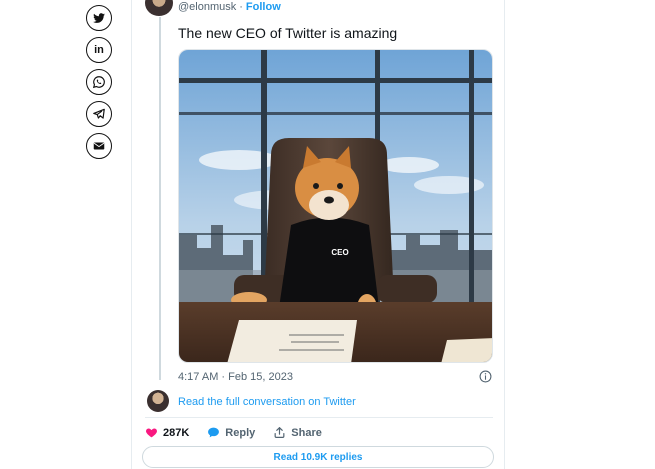 The image size is (655, 469). I want to click on share-button: Share, so click(297, 432).